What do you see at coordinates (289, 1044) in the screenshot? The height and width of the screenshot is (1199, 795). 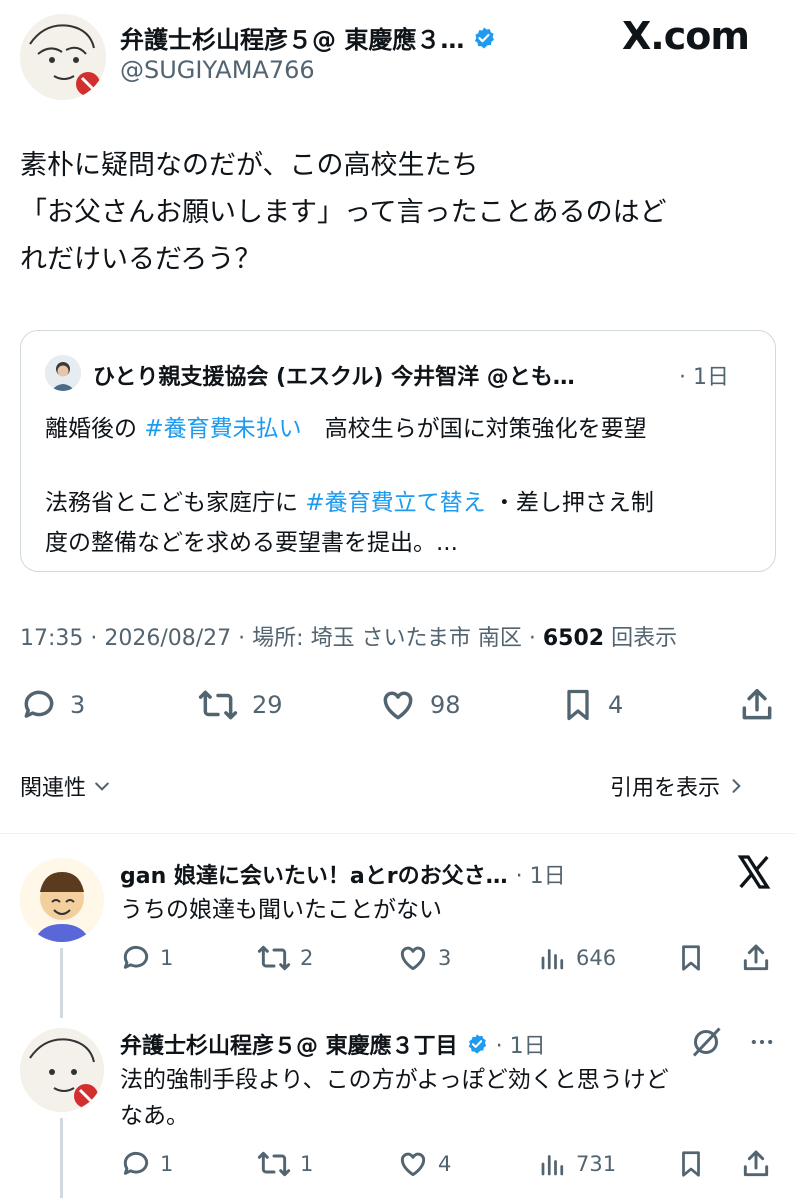 I see `reply-author-name: 弁護士杉山程彦５@ 東慶應３丁目` at bounding box center [289, 1044].